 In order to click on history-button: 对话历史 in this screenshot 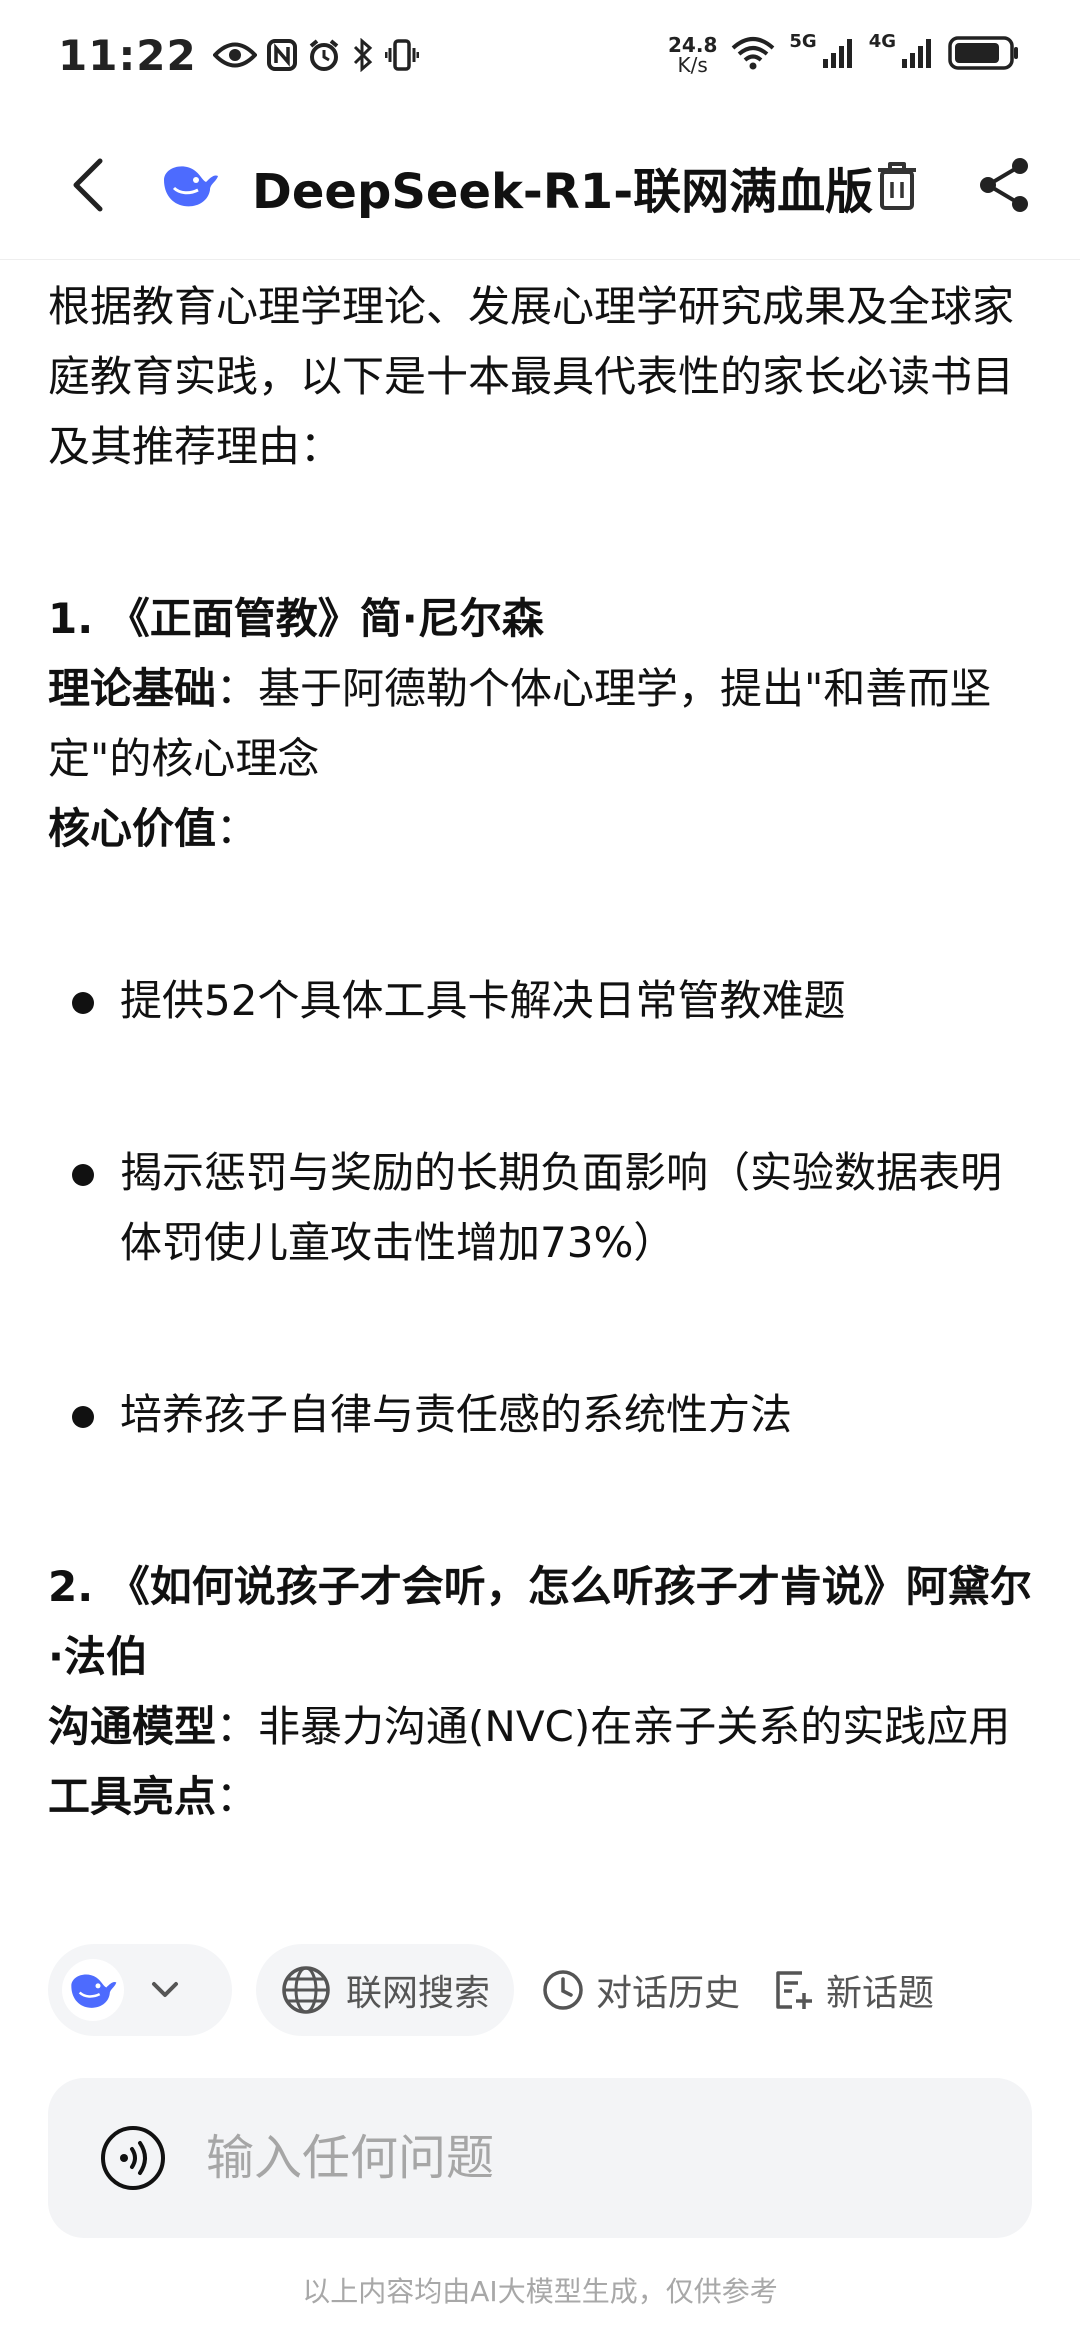, I will do `click(641, 1990)`.